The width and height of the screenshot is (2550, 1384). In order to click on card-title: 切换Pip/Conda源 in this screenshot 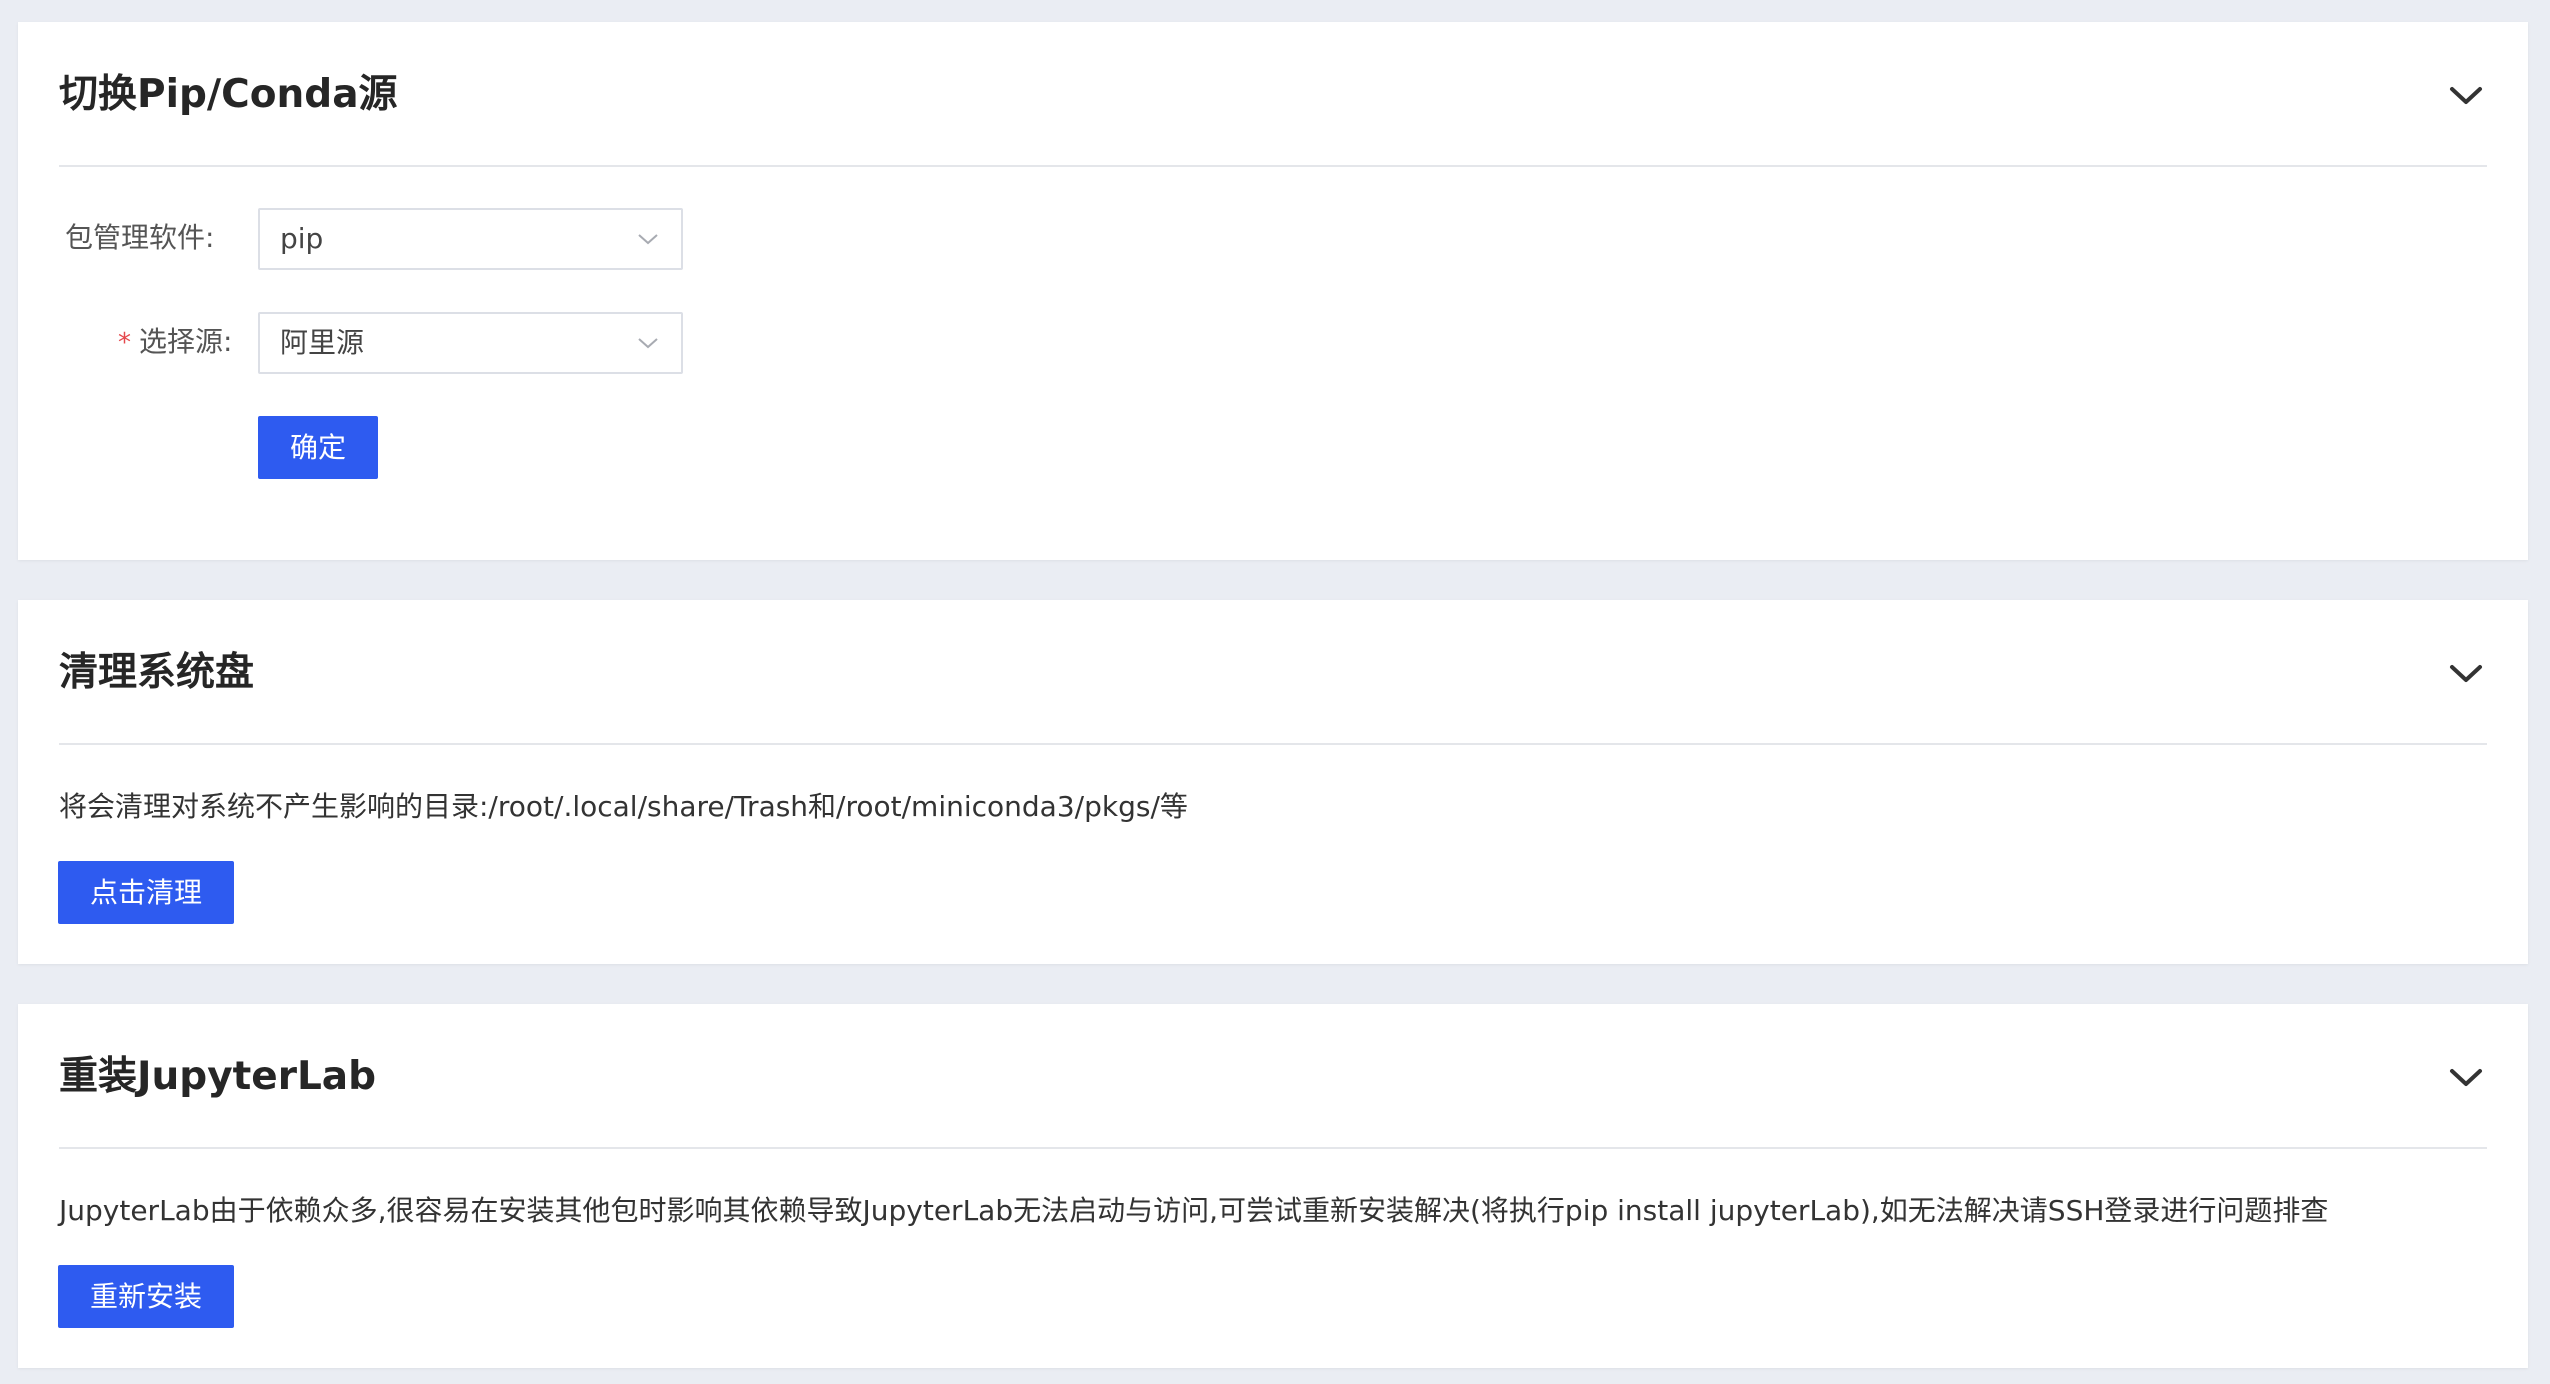, I will do `click(228, 94)`.